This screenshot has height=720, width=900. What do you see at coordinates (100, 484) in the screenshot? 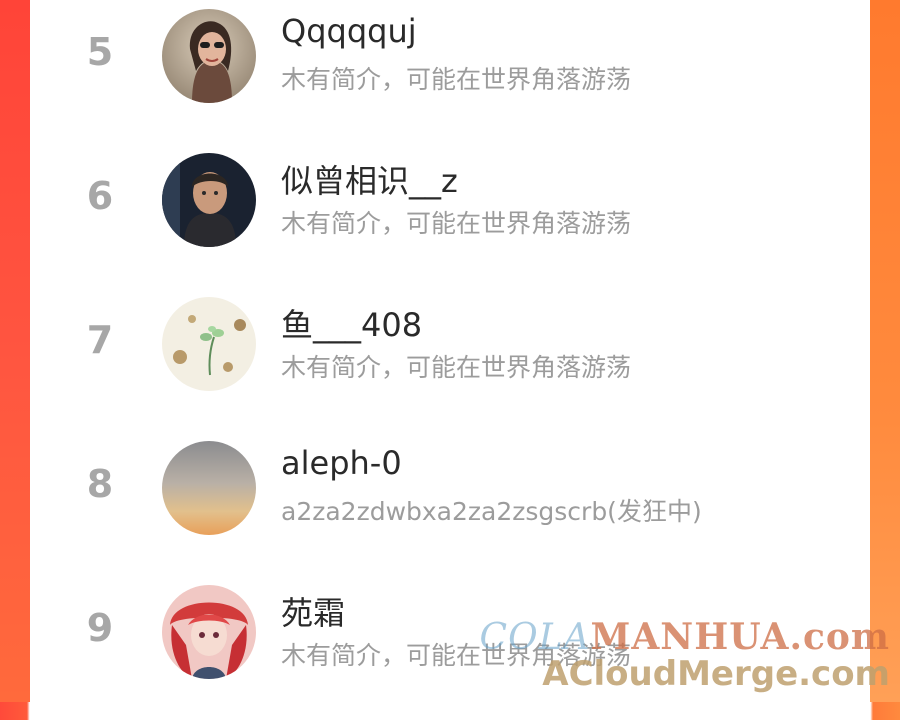
I see `rank-number: 8` at bounding box center [100, 484].